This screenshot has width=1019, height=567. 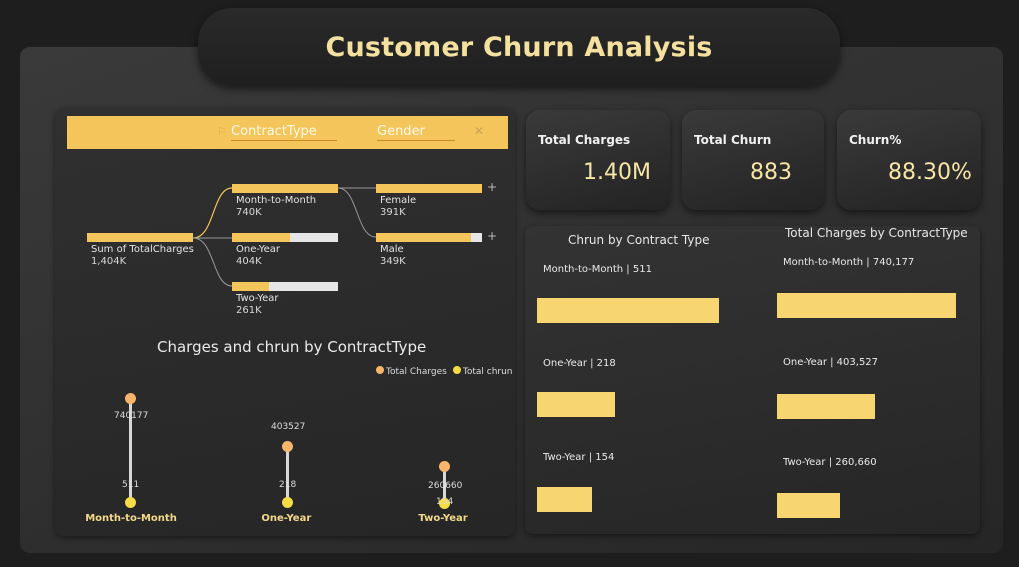 I want to click on kpi-title: Total Charges, so click(x=584, y=140).